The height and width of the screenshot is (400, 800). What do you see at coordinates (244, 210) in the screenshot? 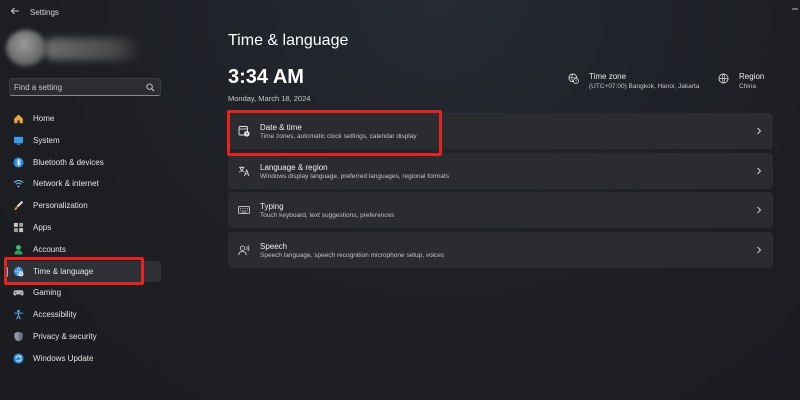
I see `keyboard-icon` at bounding box center [244, 210].